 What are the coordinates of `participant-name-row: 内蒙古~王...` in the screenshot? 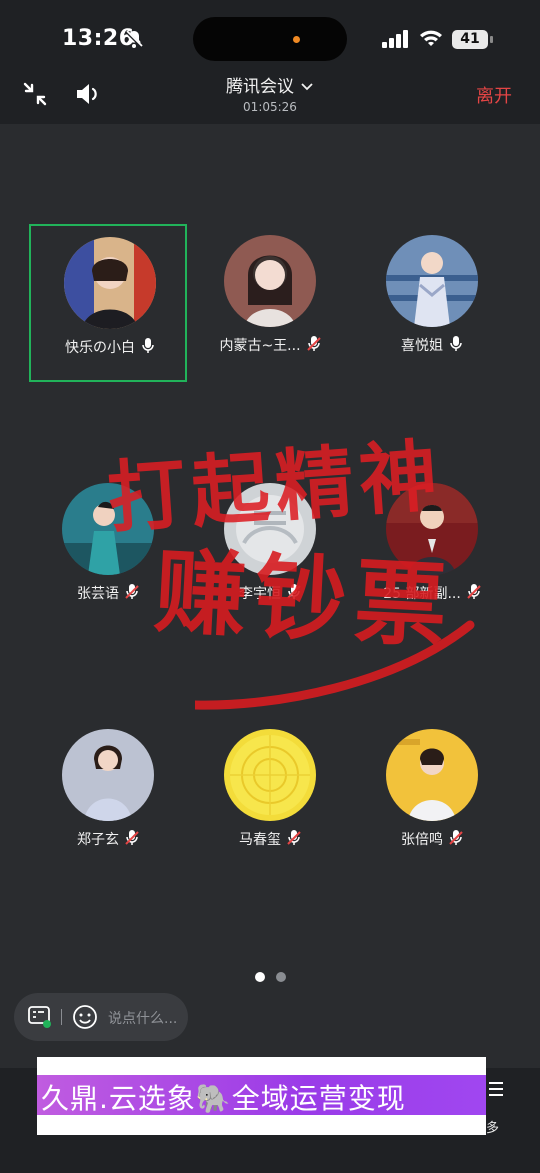 It's located at (270, 345).